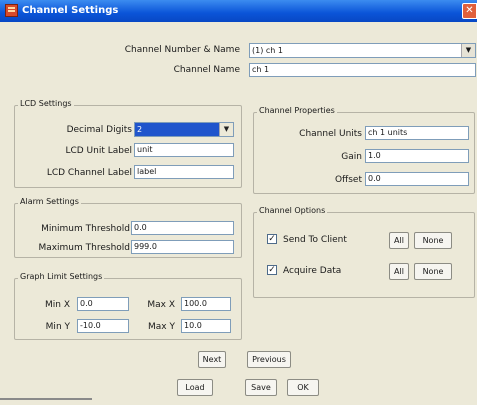 This screenshot has height=405, width=477. Describe the element at coordinates (351, 157) in the screenshot. I see `gain-label: Gain` at that location.